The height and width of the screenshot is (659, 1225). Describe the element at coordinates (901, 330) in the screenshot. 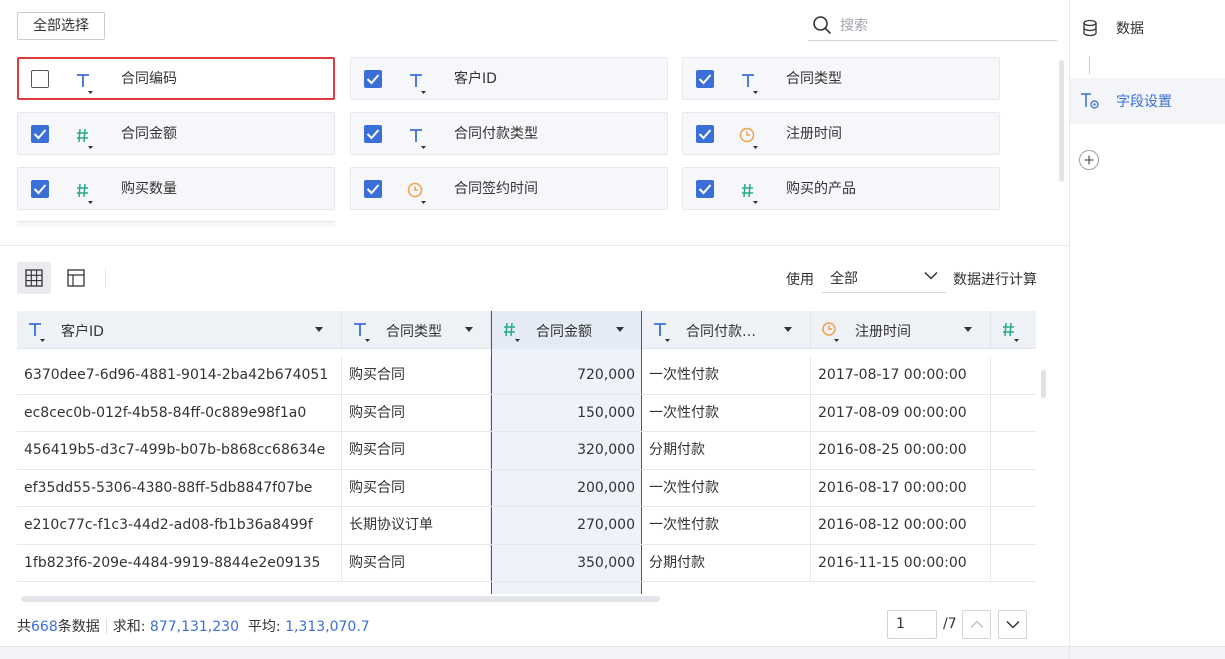

I see `column-header: 注册时间` at that location.